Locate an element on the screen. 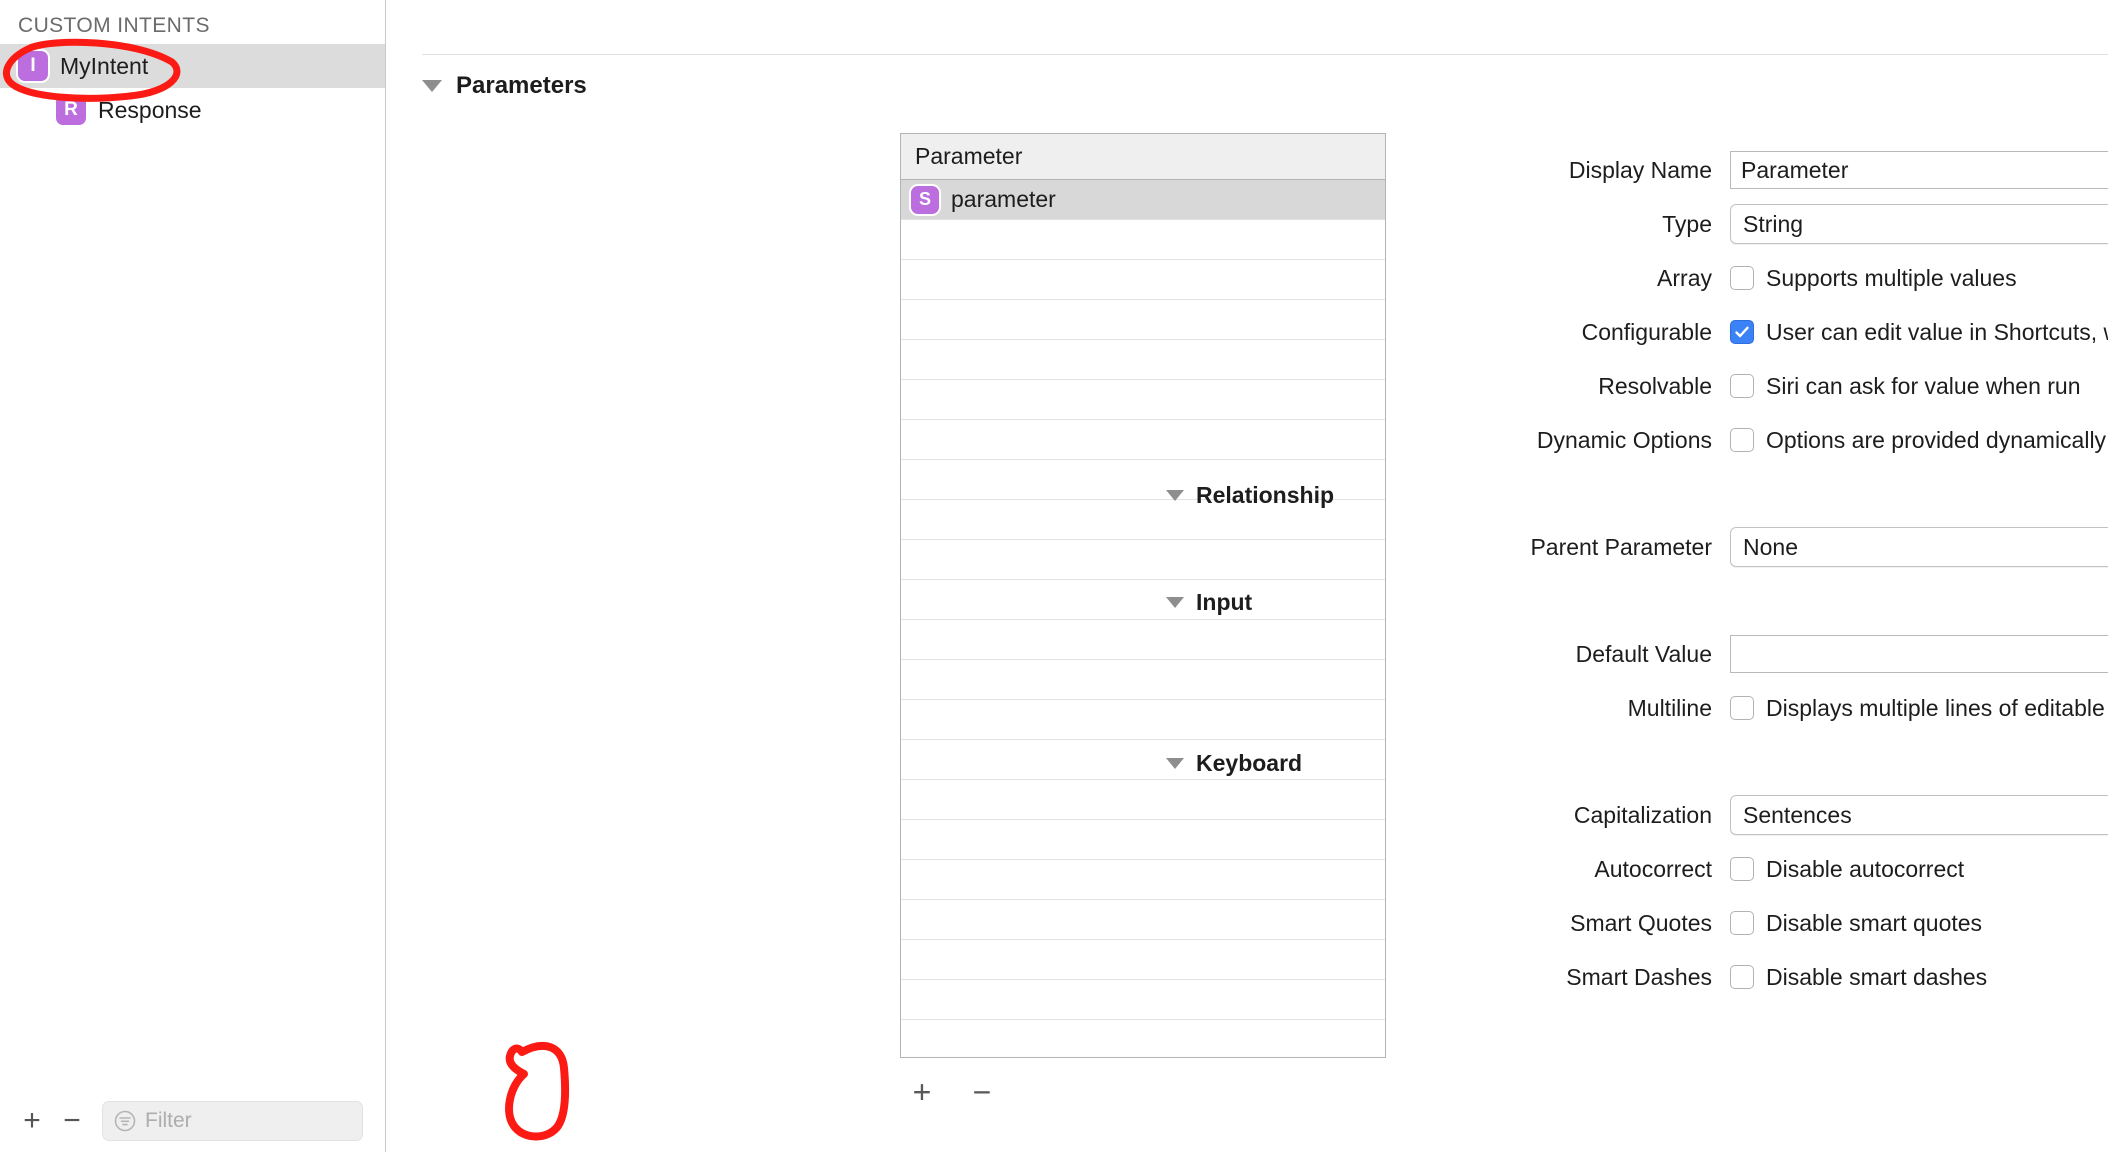  form-row-display-name: Display Name Parameter is located at coordinates (1757, 170).